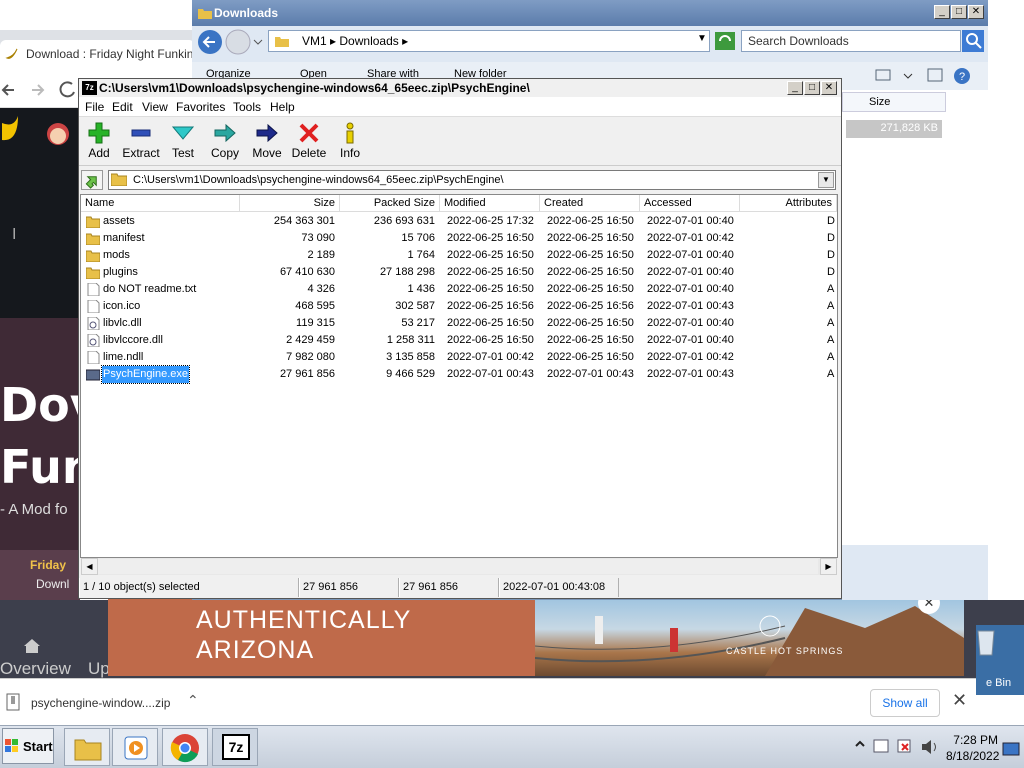 This screenshot has height=768, width=1024. What do you see at coordinates (87, 747) in the screenshot?
I see `taskbar-explorer` at bounding box center [87, 747].